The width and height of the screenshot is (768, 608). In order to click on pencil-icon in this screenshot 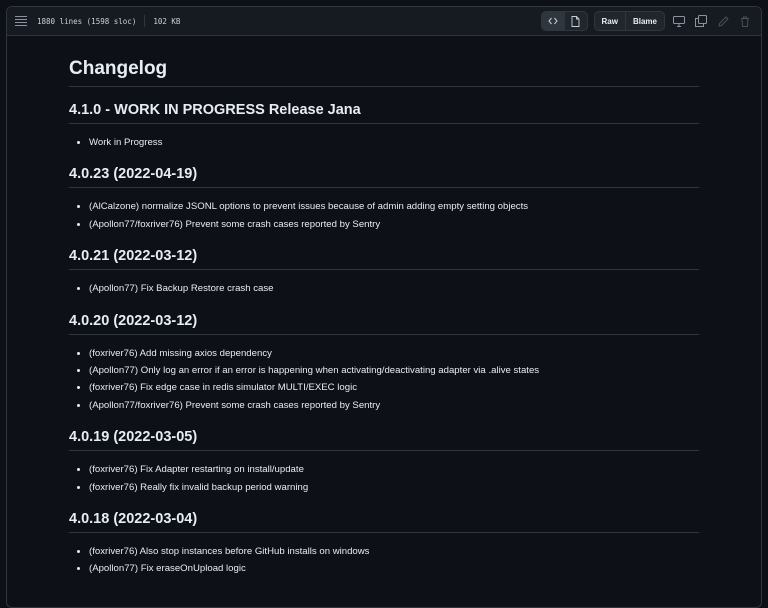, I will do `click(723, 21)`.